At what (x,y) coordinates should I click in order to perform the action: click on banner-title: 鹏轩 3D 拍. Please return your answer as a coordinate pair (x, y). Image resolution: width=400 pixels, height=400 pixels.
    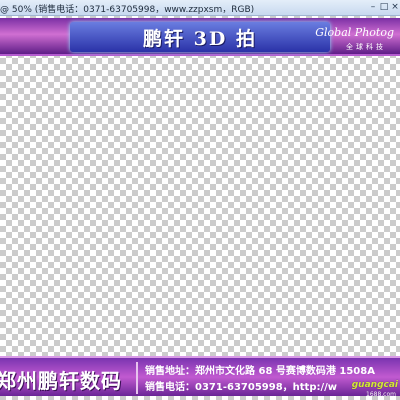
    Looking at the image, I should click on (200, 39).